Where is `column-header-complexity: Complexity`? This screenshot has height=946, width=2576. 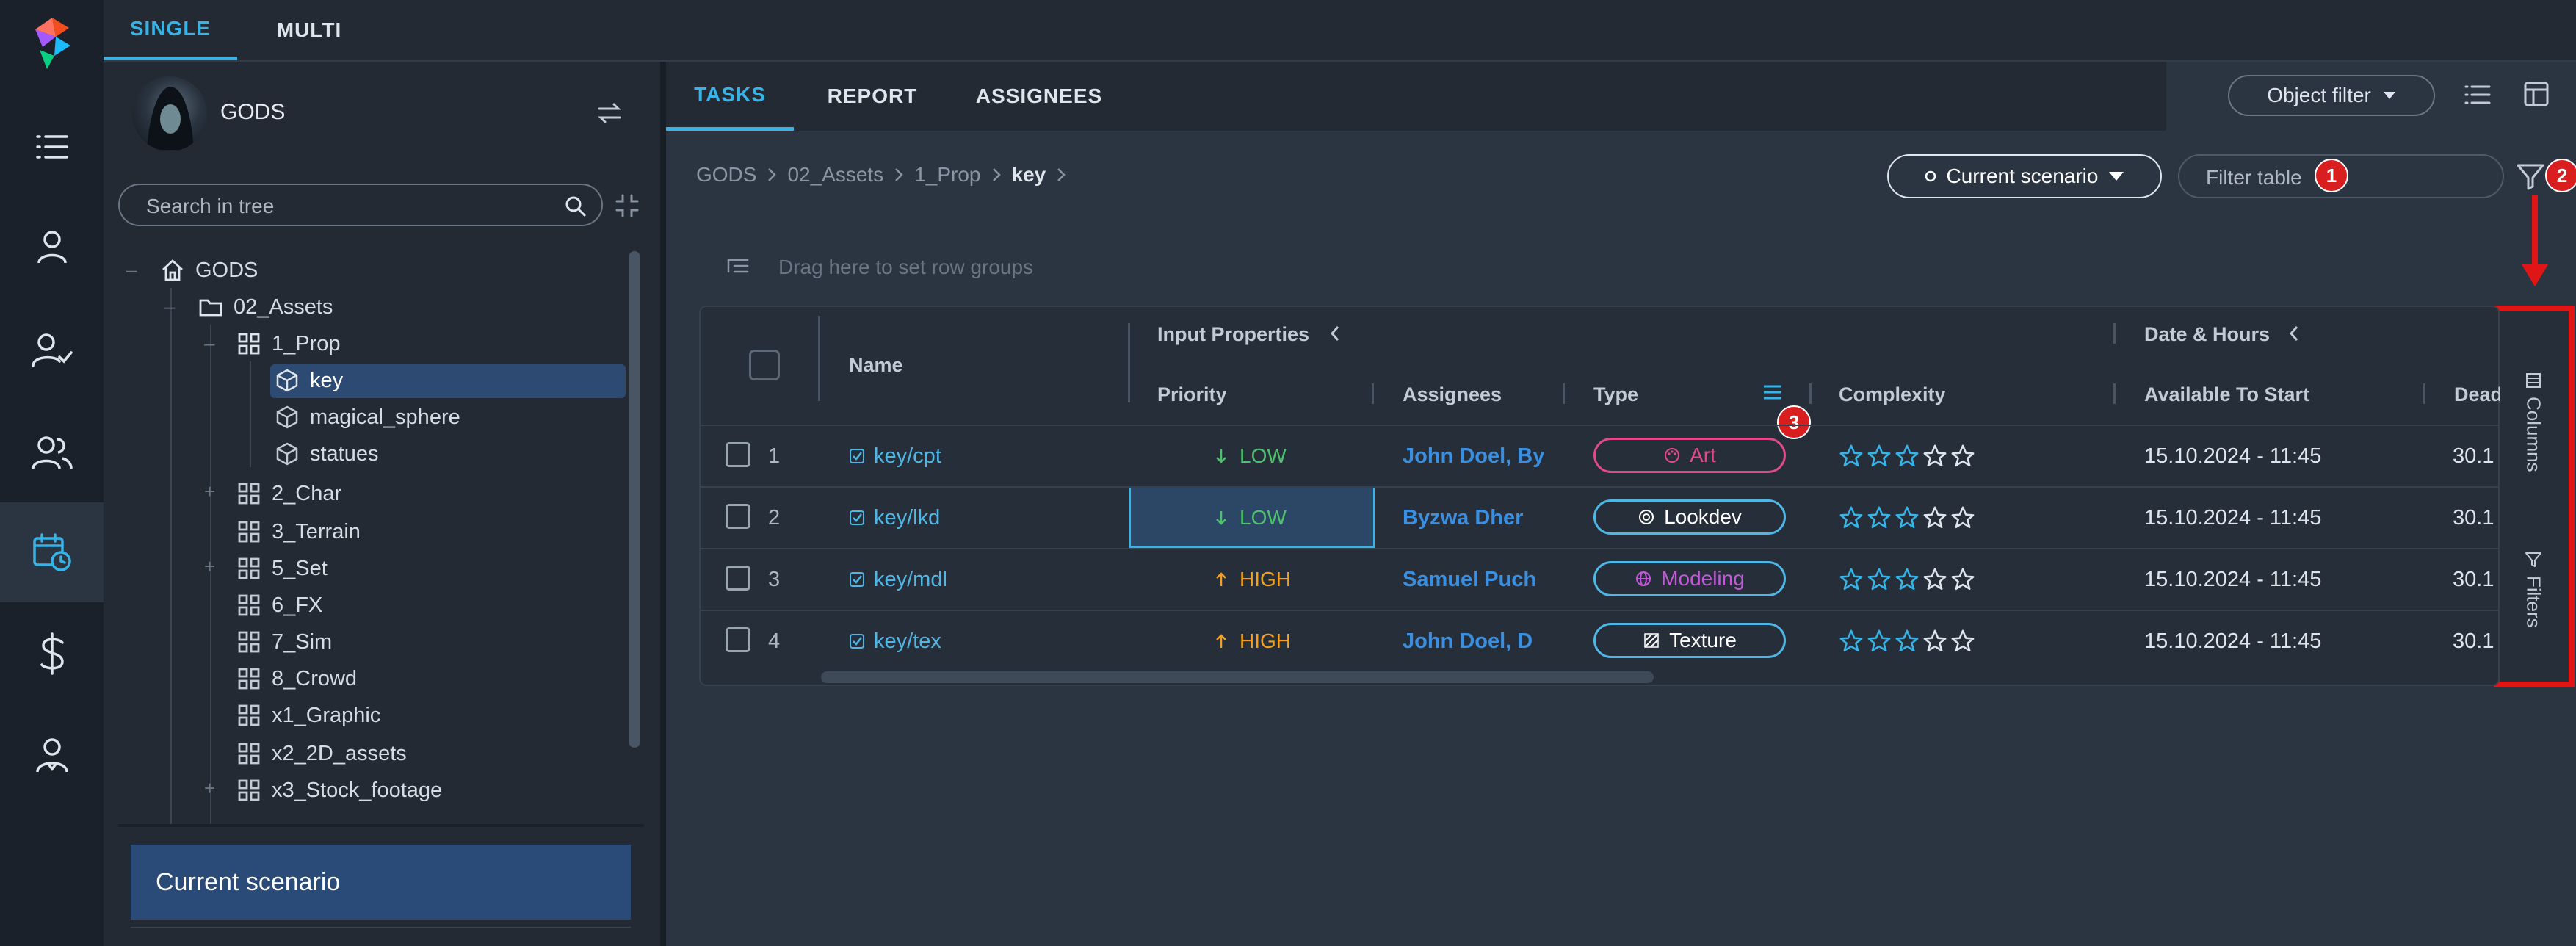 column-header-complexity: Complexity is located at coordinates (1892, 394).